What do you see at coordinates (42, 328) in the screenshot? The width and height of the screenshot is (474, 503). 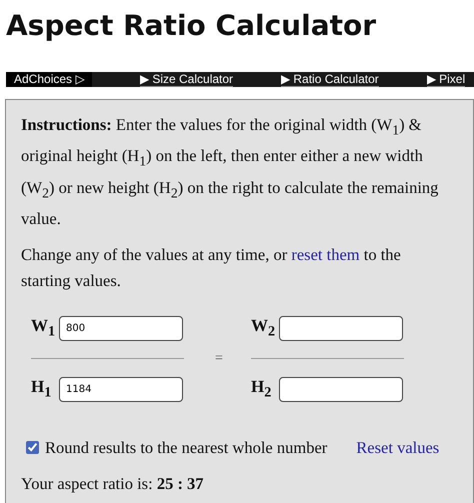 I see `field-label: W$_{1}$` at bounding box center [42, 328].